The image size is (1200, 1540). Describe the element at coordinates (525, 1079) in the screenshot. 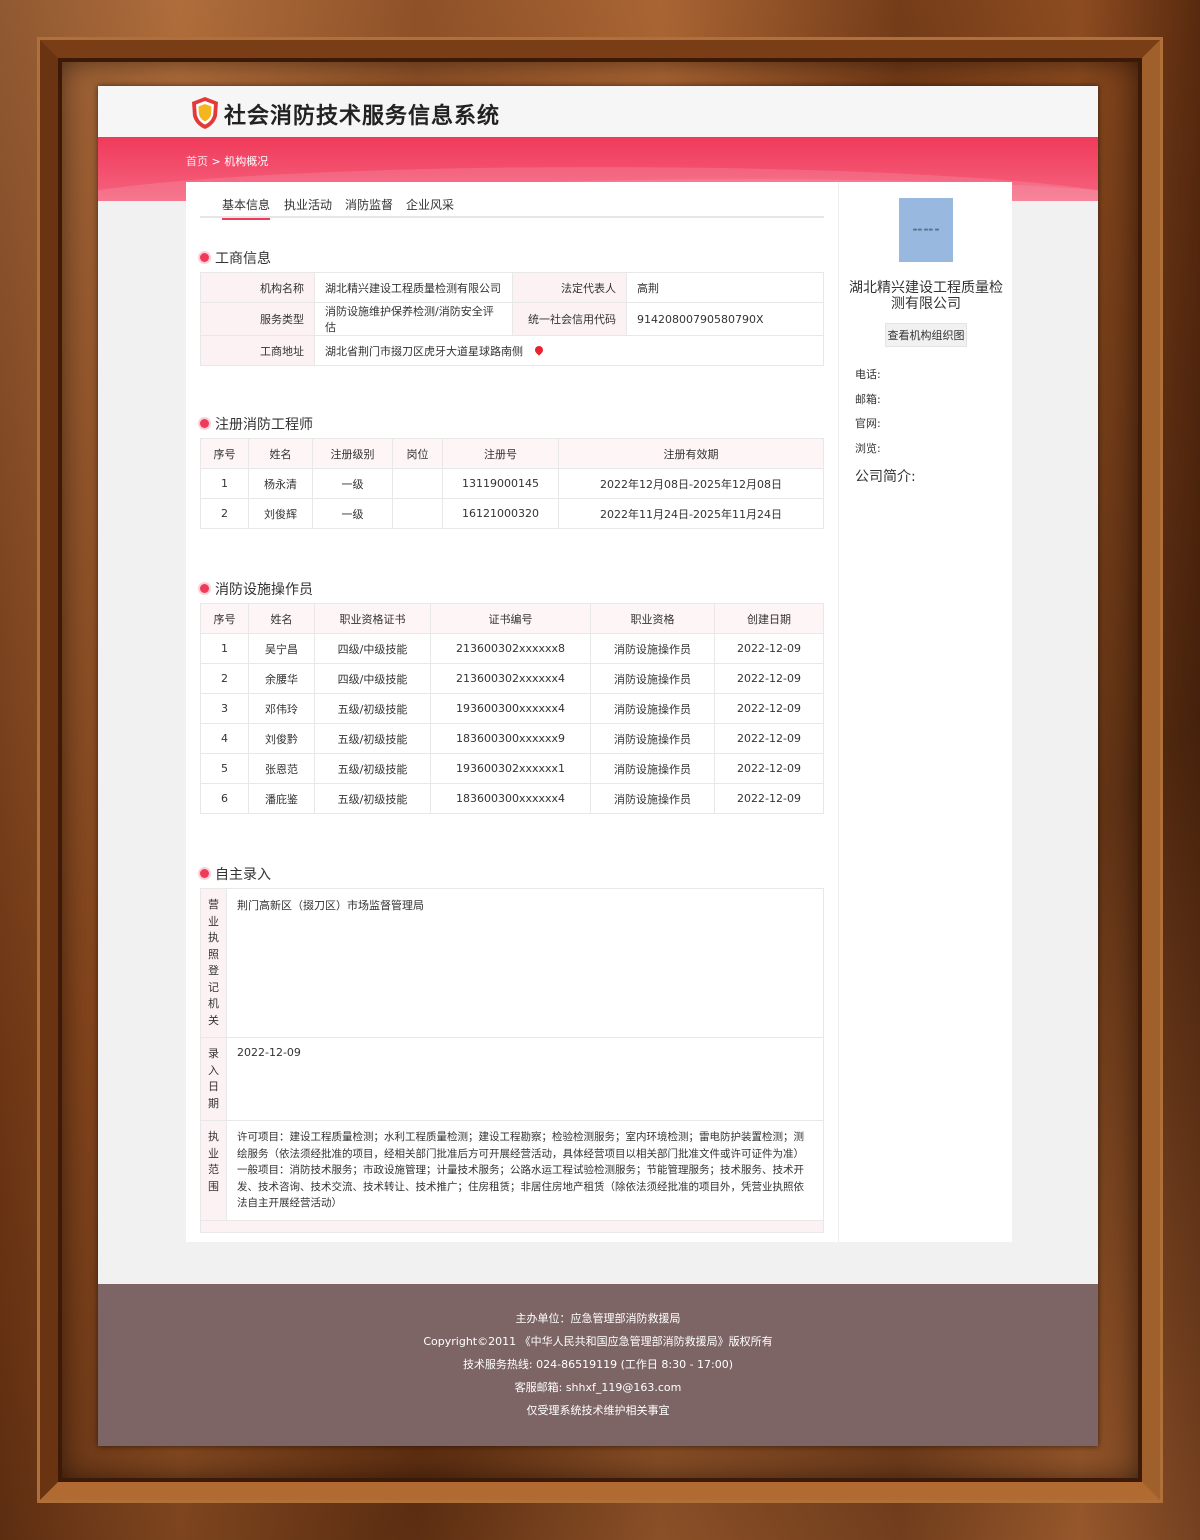

I see `value-entry-date: 2022-12-09` at that location.